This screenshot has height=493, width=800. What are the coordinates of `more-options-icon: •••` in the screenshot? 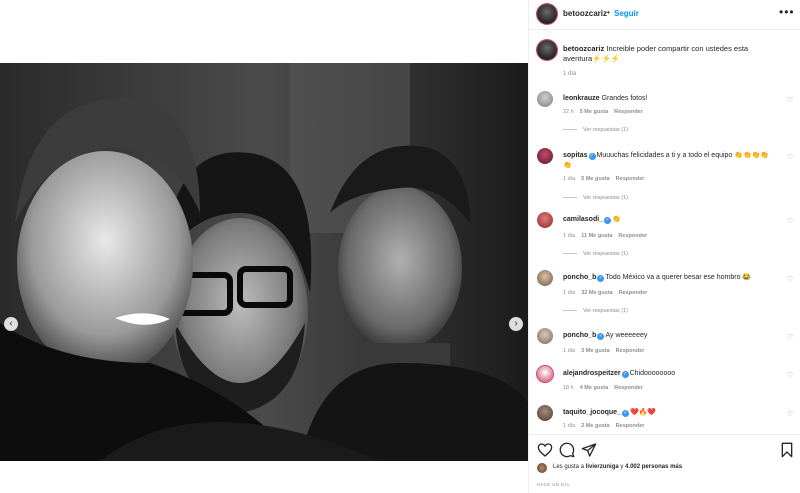 It's located at (787, 12).